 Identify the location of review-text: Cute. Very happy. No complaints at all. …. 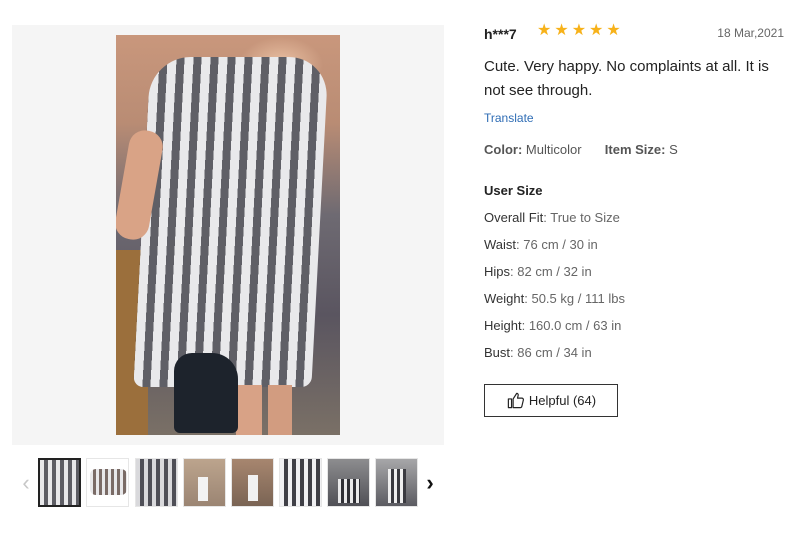
(626, 78).